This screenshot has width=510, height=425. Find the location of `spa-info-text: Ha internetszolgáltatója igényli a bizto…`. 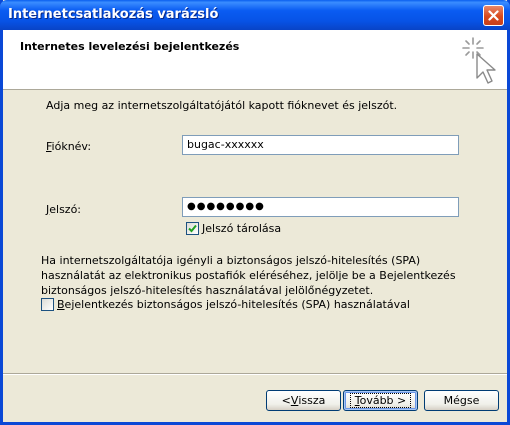

spa-info-text: Ha internetszolgáltatója igényli a bizto… is located at coordinates (248, 275).